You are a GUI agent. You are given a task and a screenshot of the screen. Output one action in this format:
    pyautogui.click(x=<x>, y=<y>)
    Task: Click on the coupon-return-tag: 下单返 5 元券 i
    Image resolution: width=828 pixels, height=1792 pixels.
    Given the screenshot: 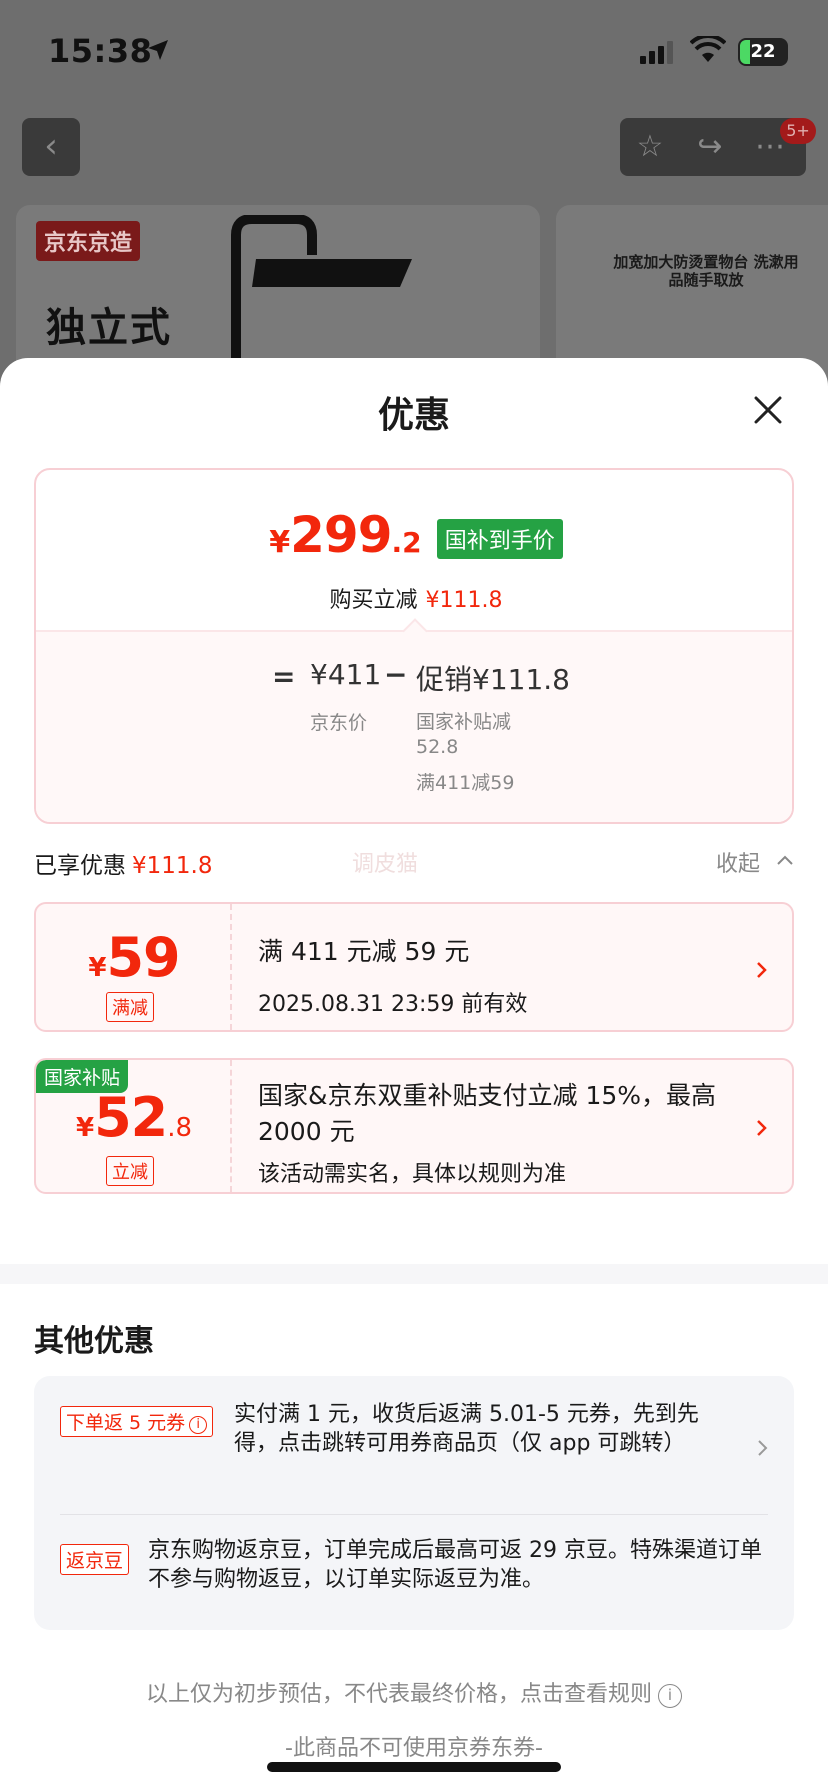 What is the action you would take?
    pyautogui.click(x=137, y=1421)
    